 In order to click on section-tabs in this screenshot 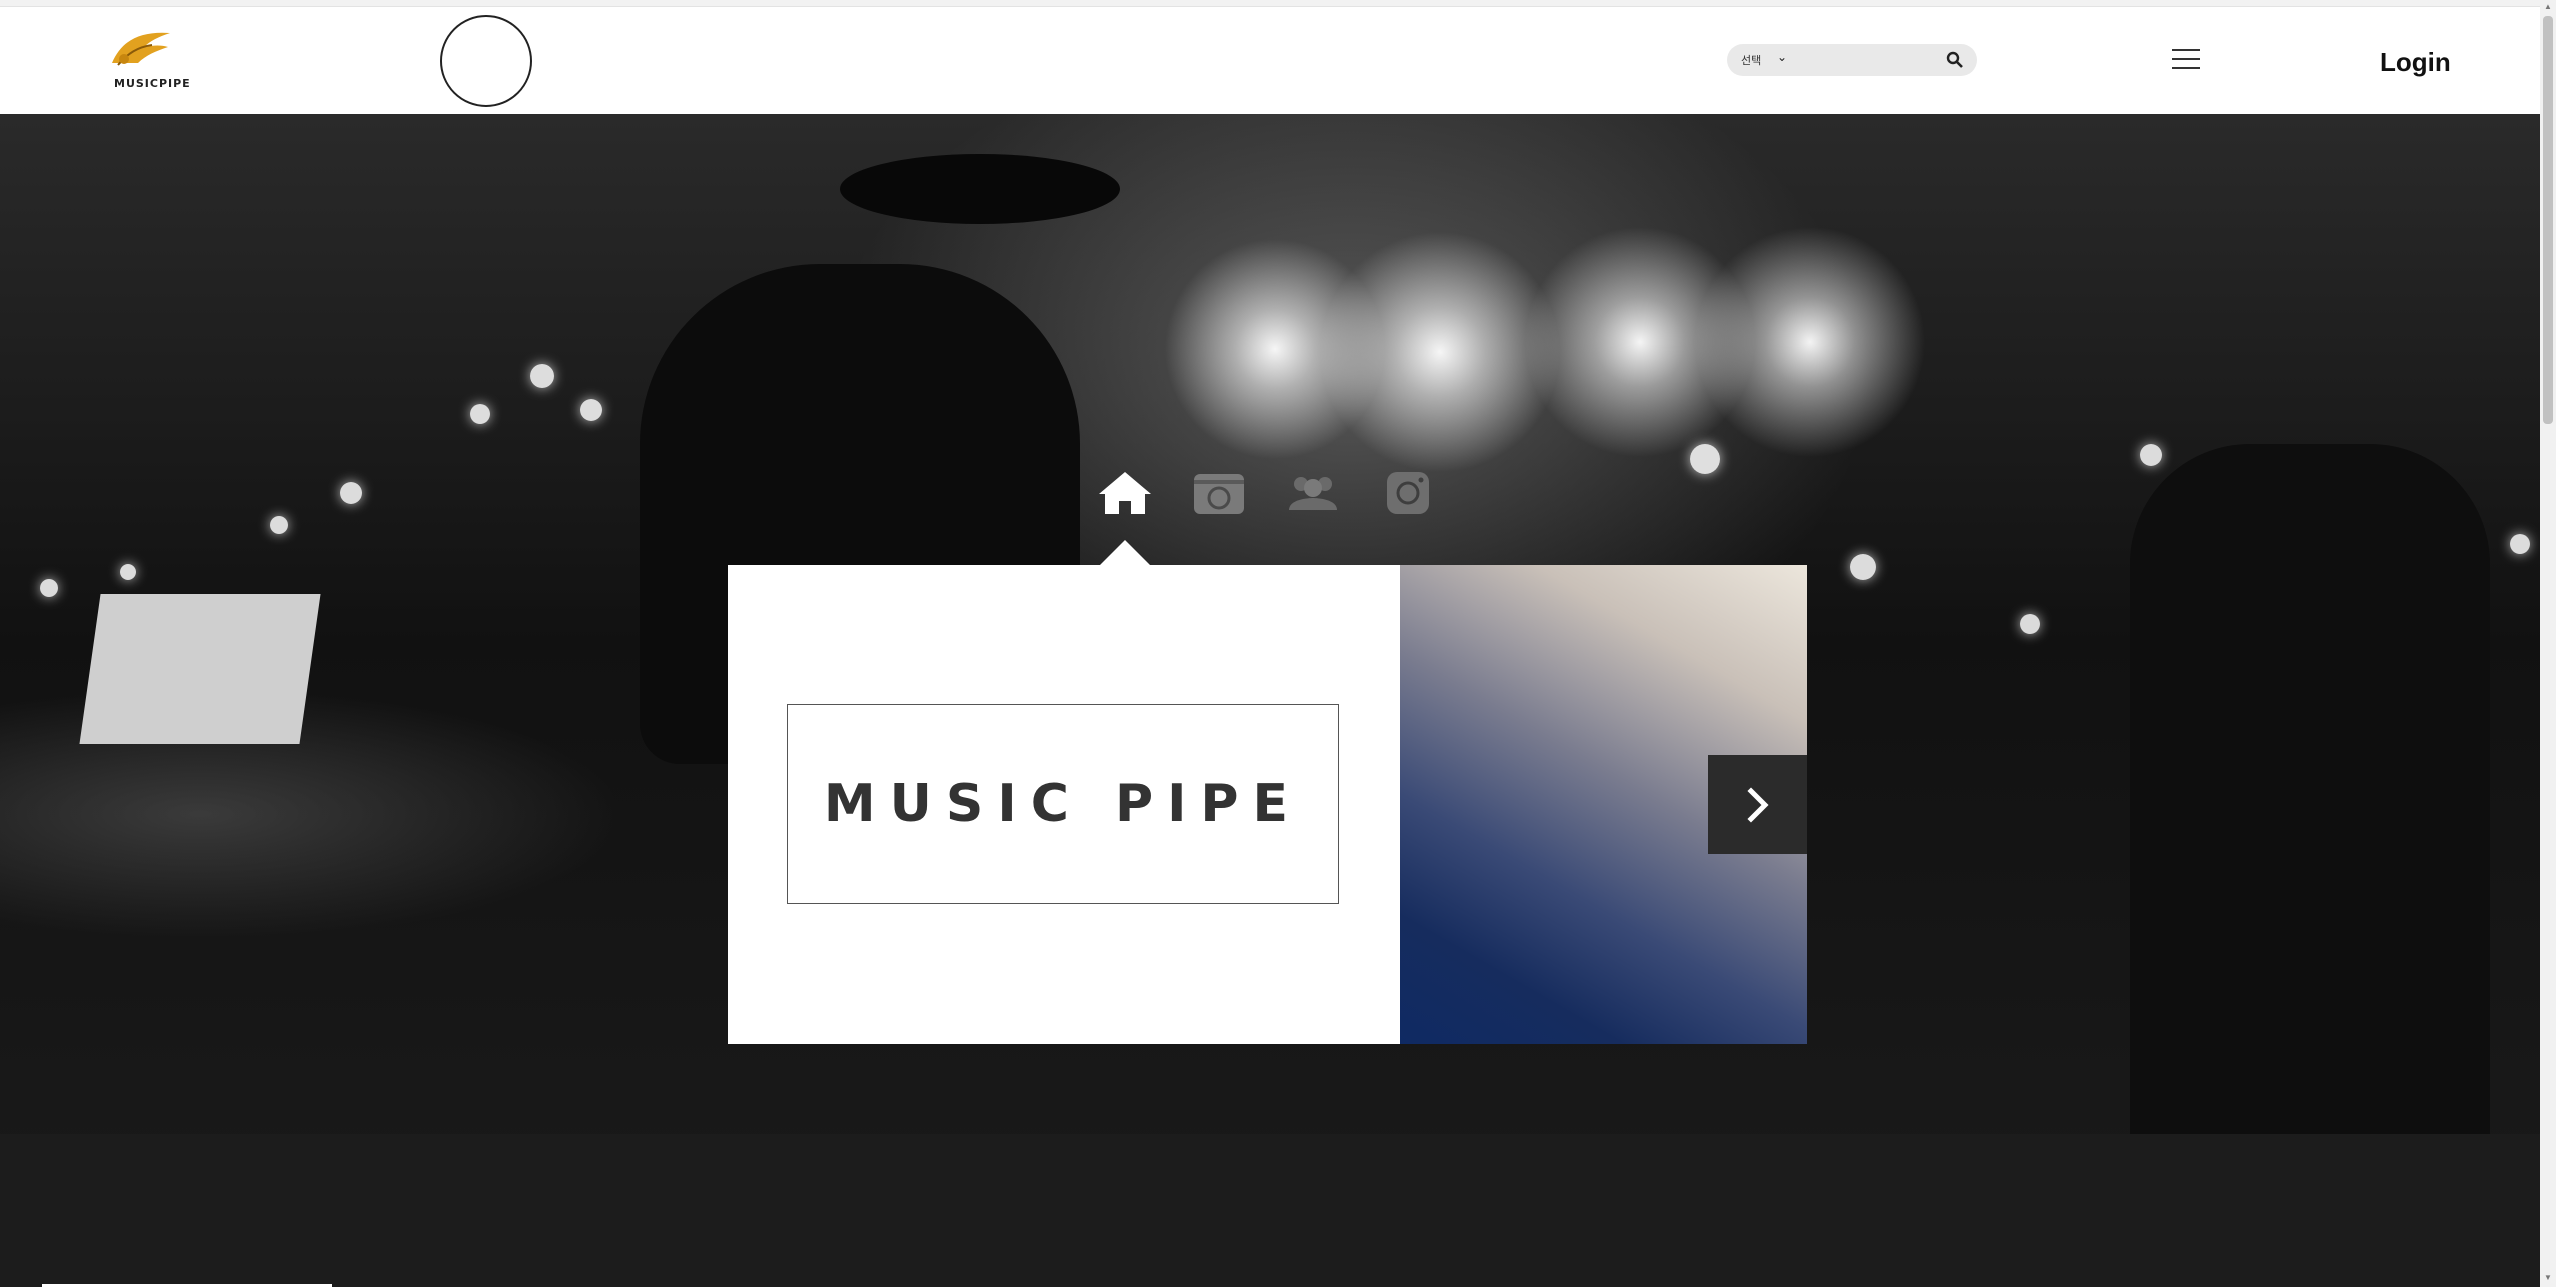, I will do `click(1265, 498)`.